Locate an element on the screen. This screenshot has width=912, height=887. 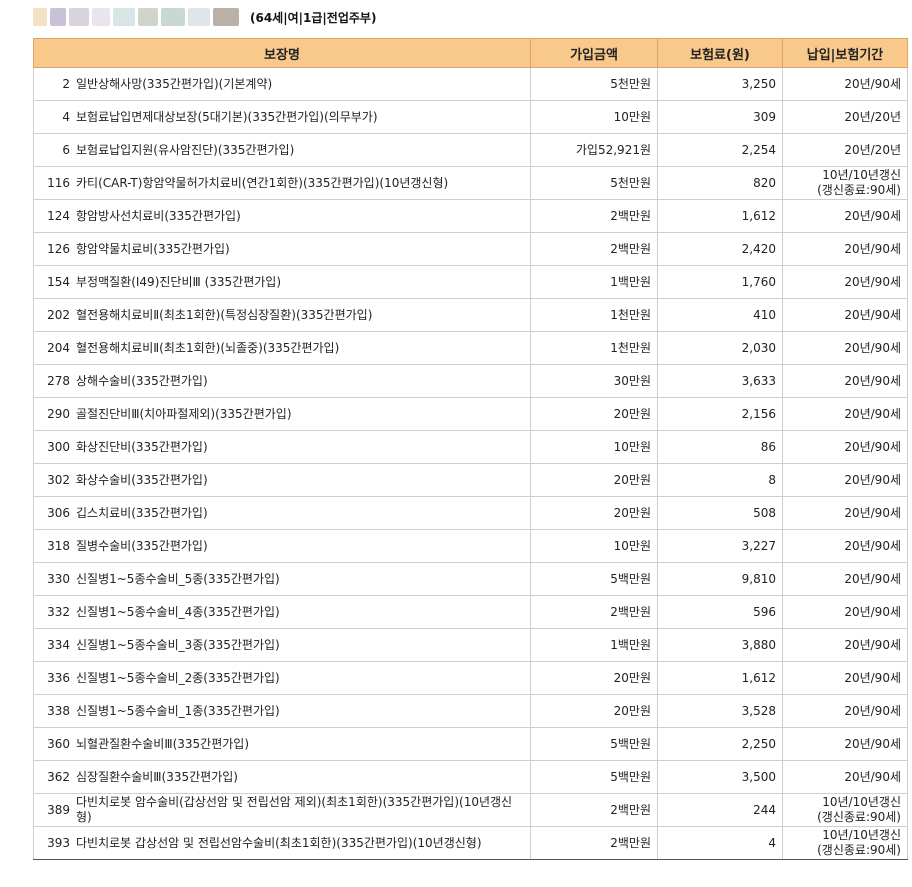
amount-cell: 10만원 is located at coordinates (594, 546).